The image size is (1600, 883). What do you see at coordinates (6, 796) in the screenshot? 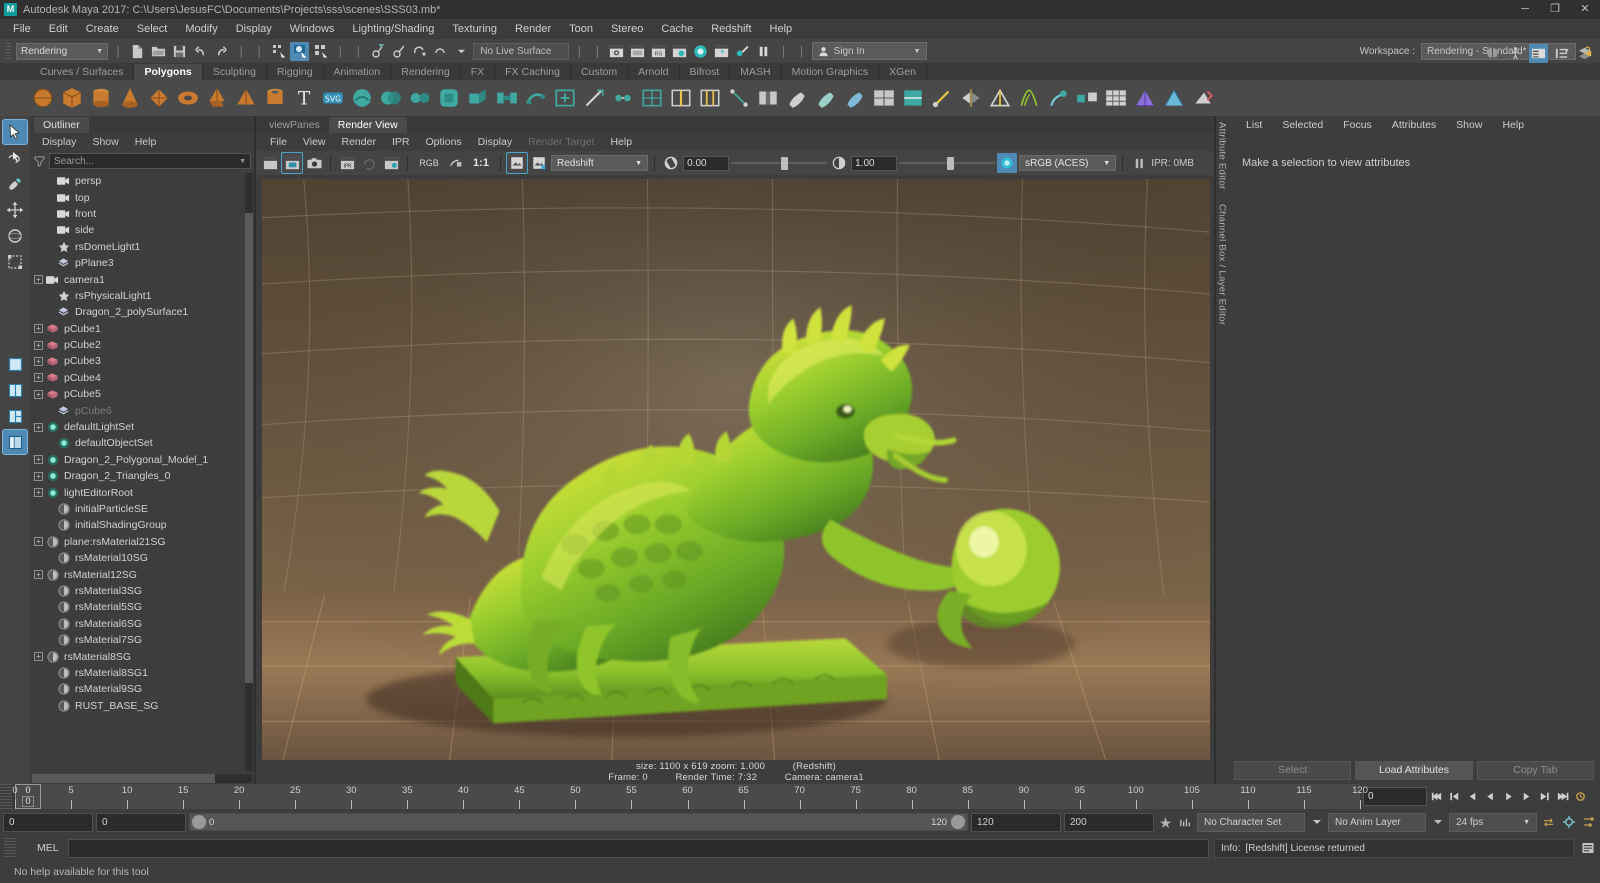
I see `time-slider-grip` at bounding box center [6, 796].